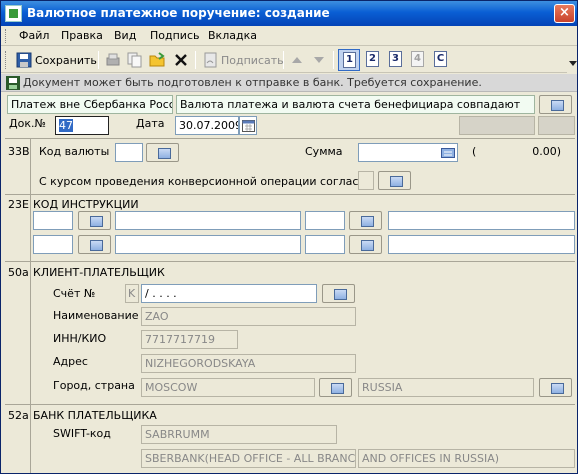  I want to click on toolbar-scroll-button, so click(572, 60).